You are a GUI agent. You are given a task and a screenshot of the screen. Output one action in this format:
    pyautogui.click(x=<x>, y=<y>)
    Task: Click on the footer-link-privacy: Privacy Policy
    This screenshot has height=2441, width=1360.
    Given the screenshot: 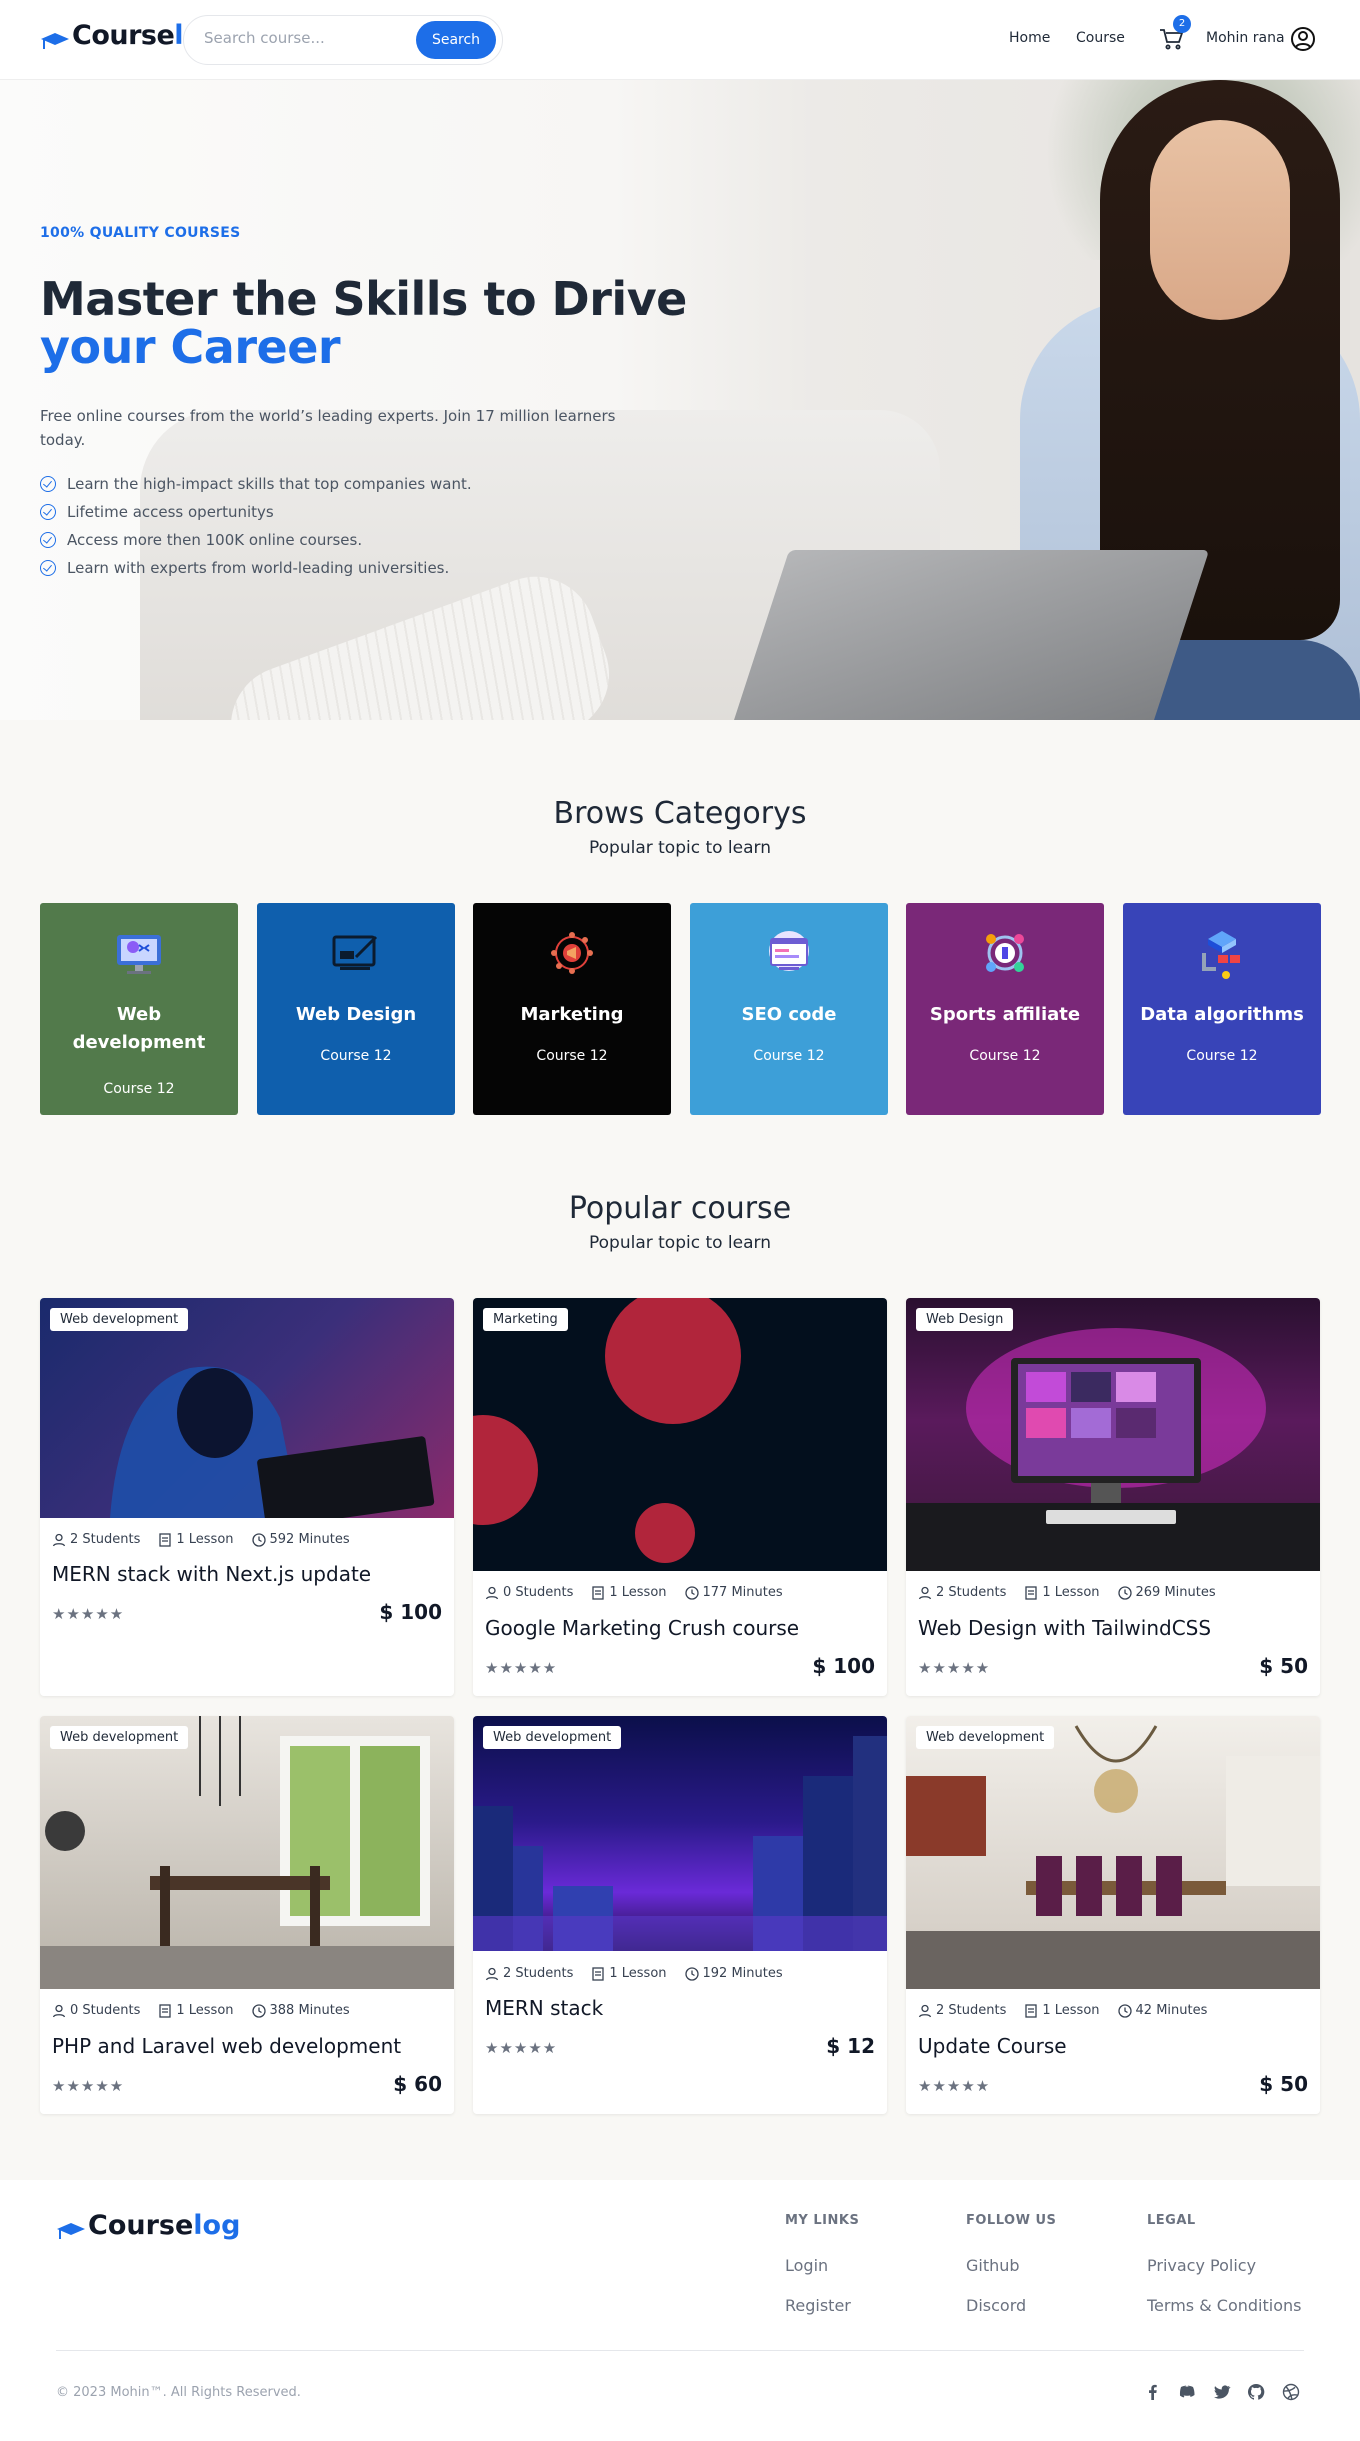 What is the action you would take?
    pyautogui.click(x=1201, y=2265)
    